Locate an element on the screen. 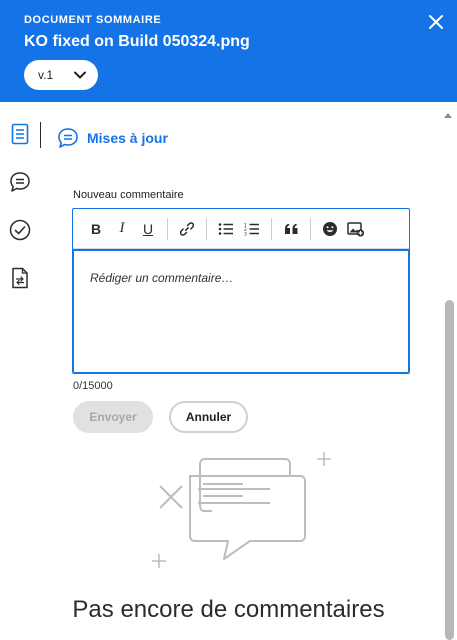 Image resolution: width=457 pixels, height=640 pixels. new-comment-label: Nouveau commentaire is located at coordinates (128, 195).